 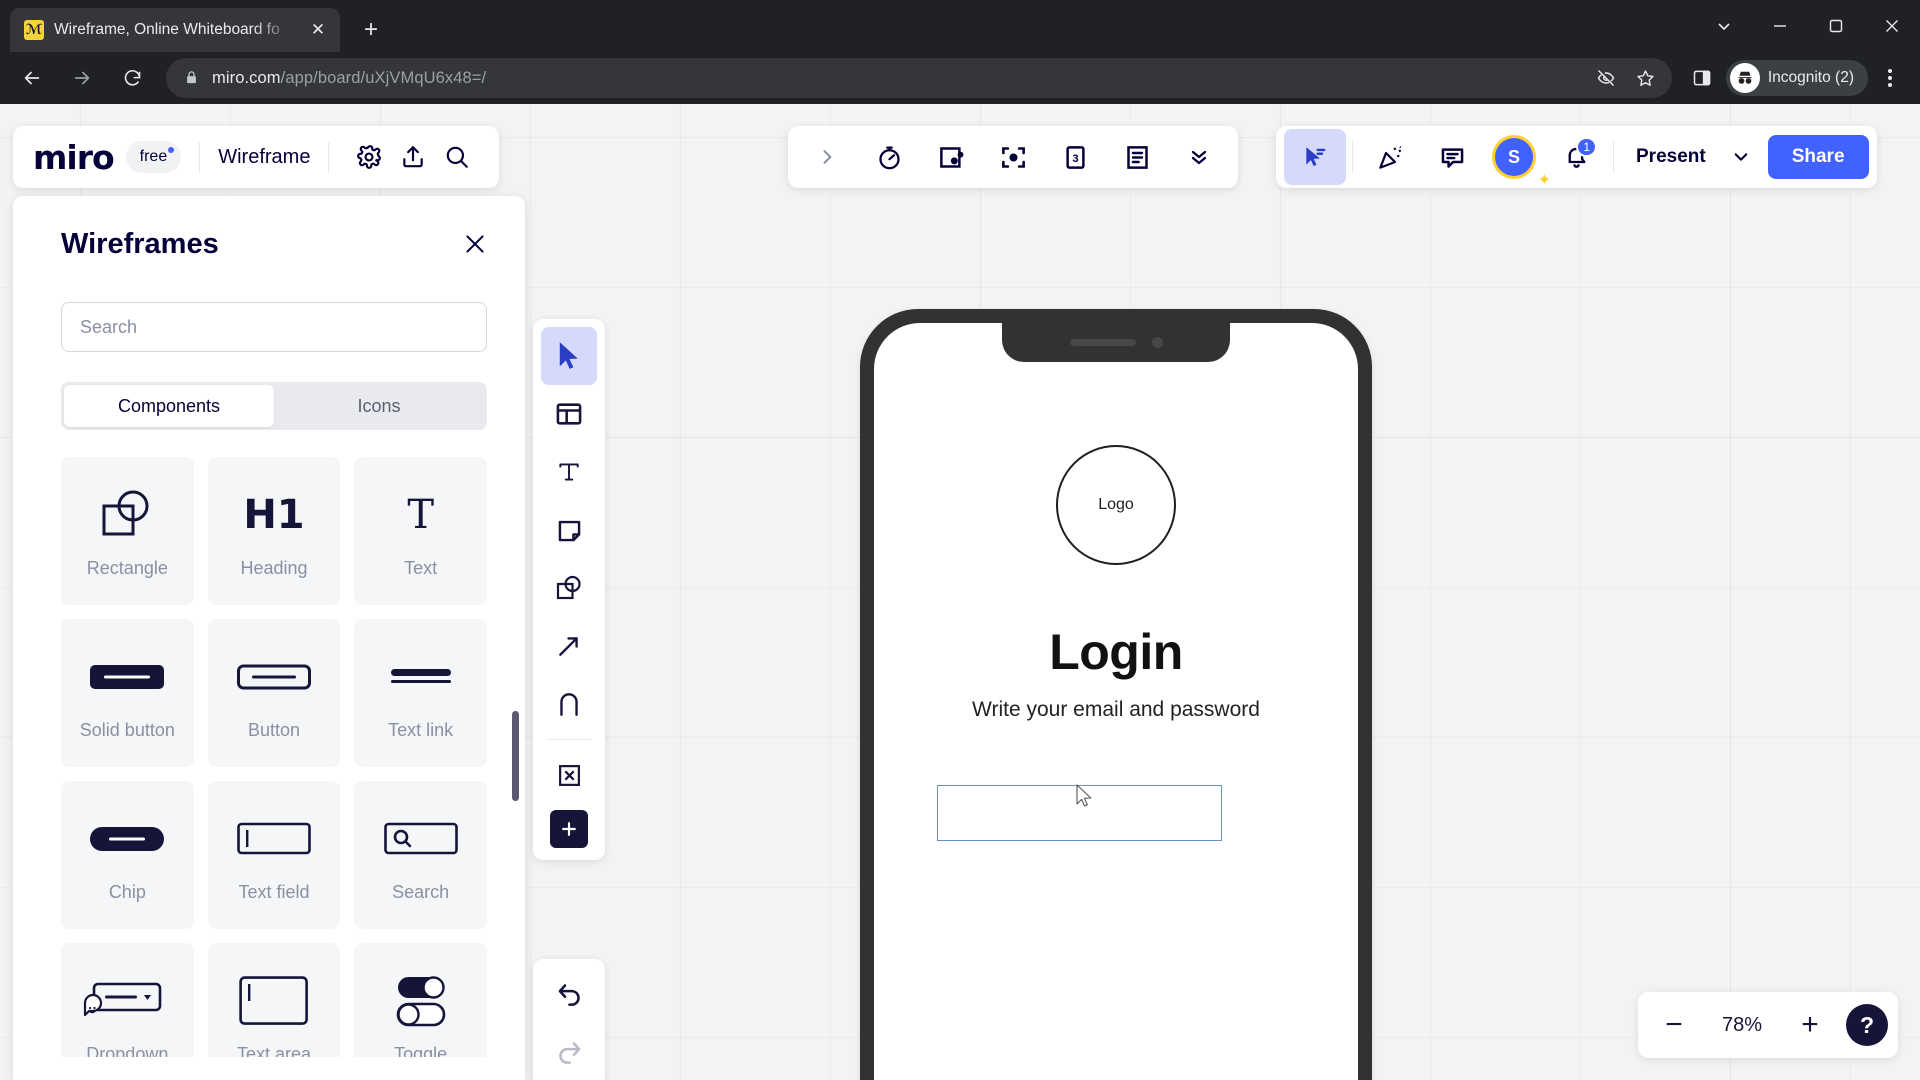 I want to click on component-label: Text area, so click(x=274, y=1050).